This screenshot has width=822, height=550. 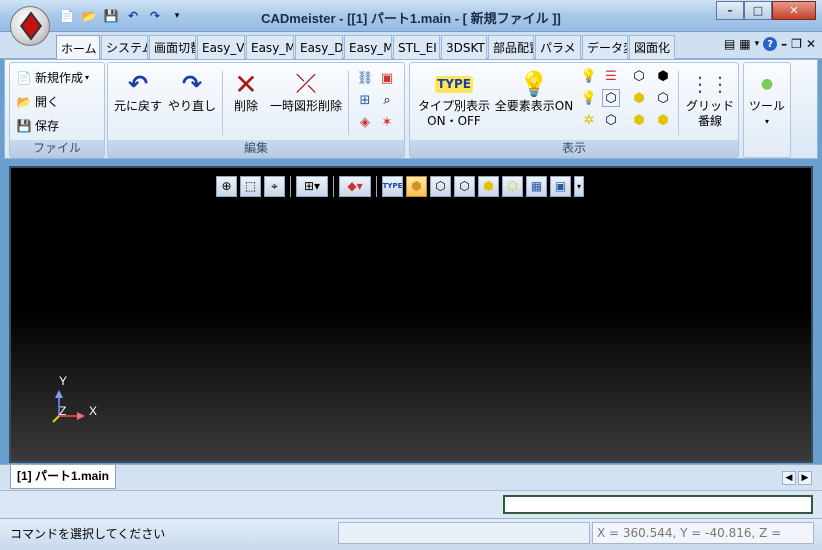 I want to click on new-button: 📄 新規作成 ▾, so click(x=53, y=77).